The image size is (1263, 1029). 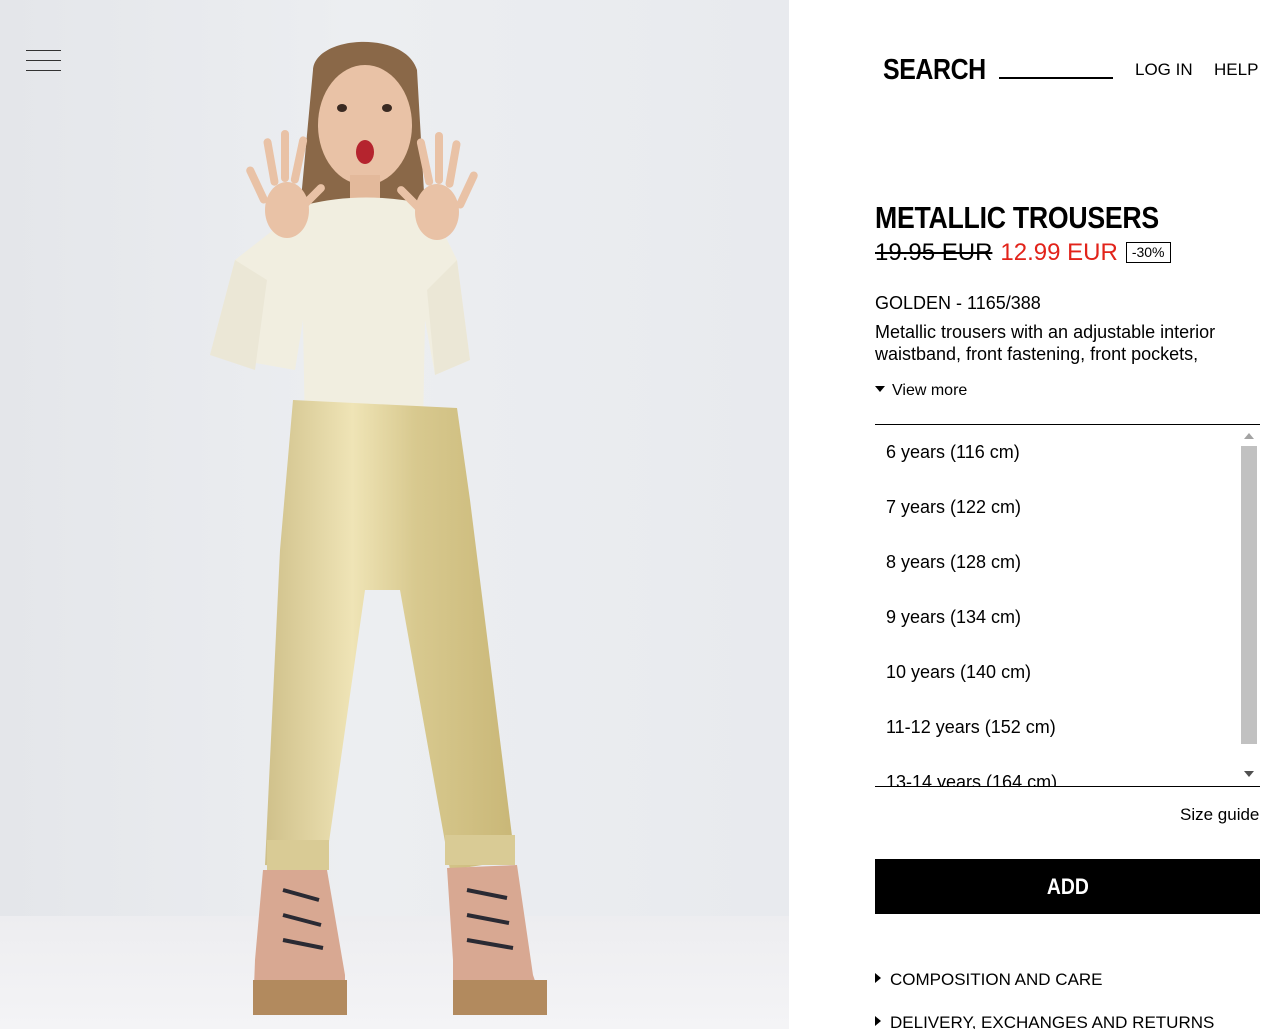 I want to click on old-price: 19.95 EUR, so click(x=934, y=252).